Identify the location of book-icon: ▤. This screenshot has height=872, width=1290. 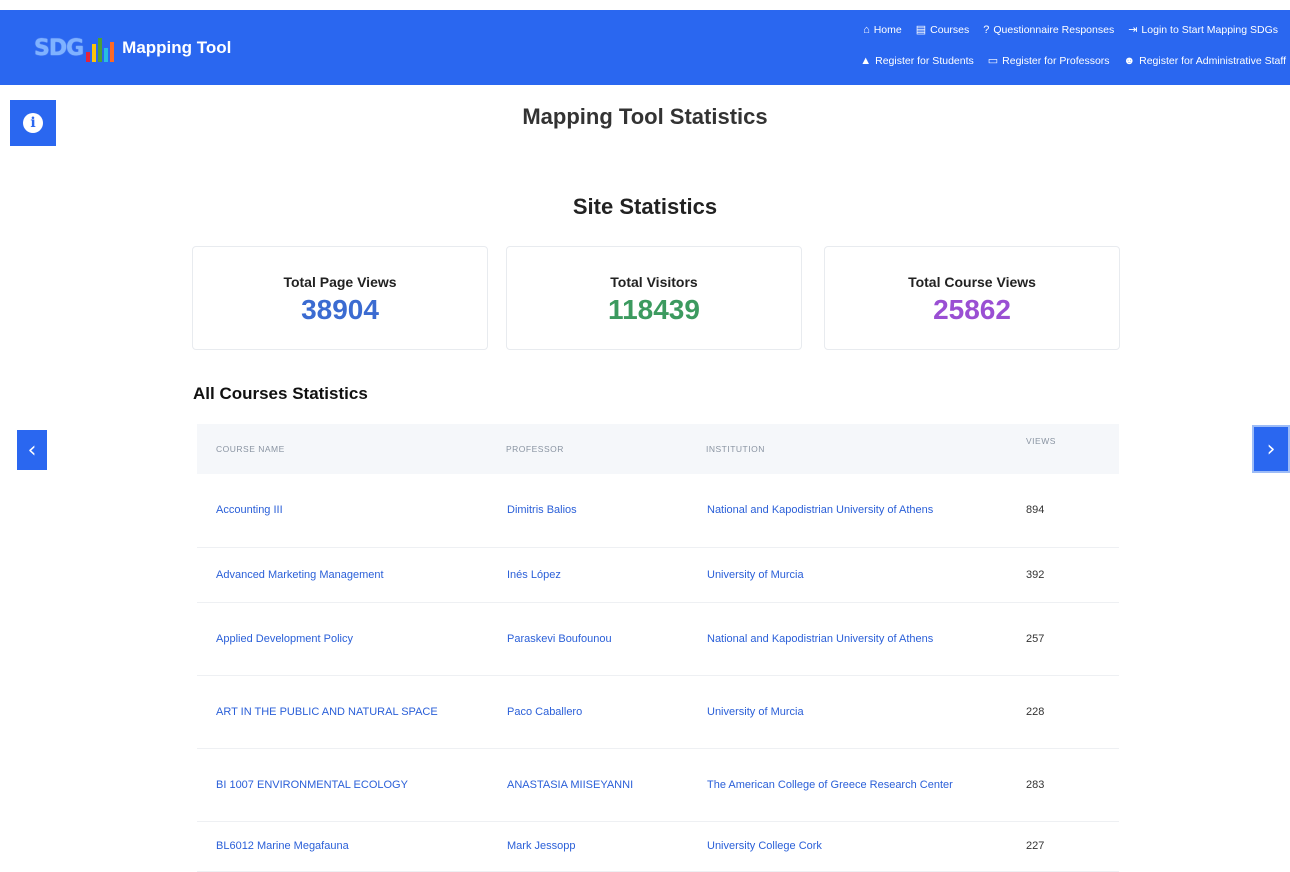
(921, 30).